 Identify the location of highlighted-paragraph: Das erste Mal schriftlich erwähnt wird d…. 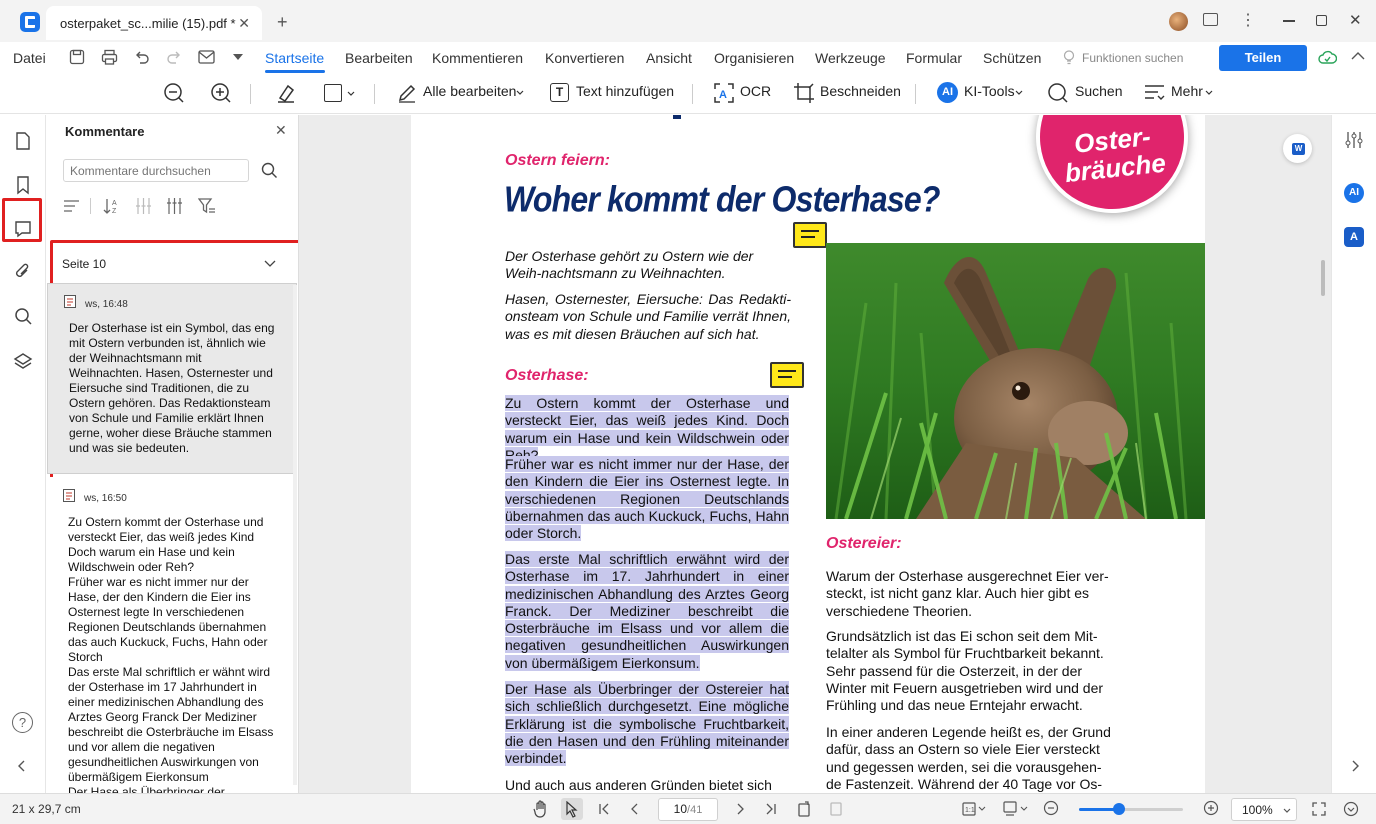
(647, 611).